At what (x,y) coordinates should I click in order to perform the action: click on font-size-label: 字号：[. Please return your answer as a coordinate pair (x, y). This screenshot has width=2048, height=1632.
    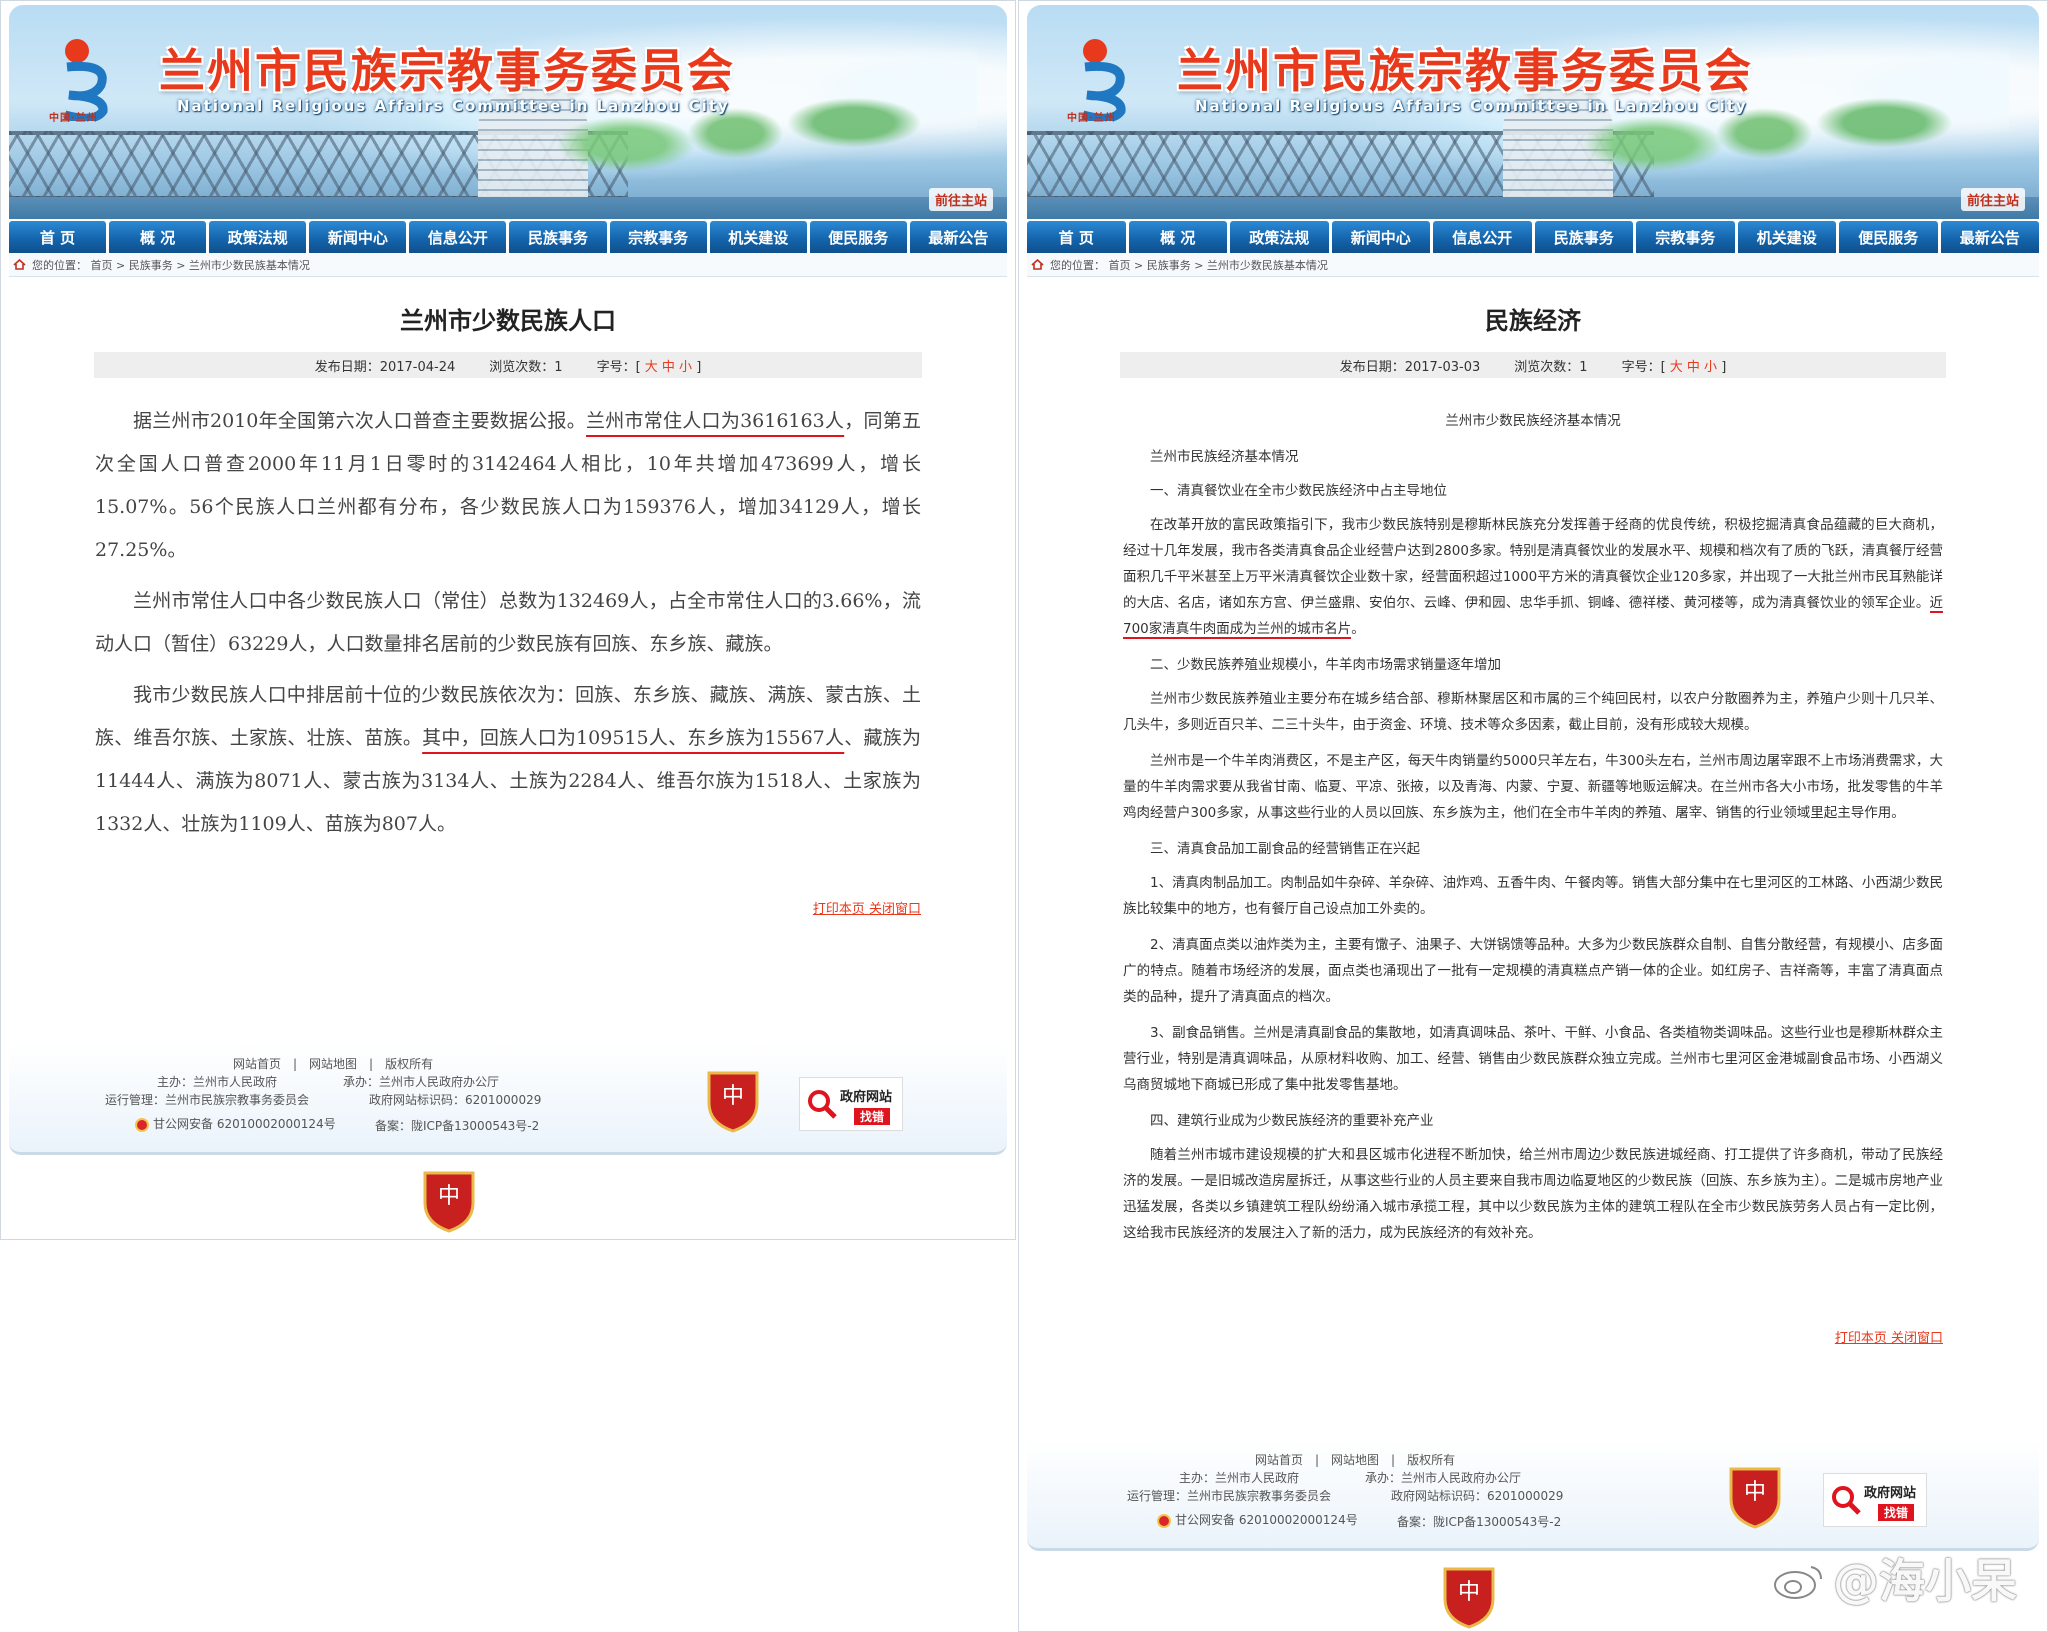
    Looking at the image, I should click on (1643, 367).